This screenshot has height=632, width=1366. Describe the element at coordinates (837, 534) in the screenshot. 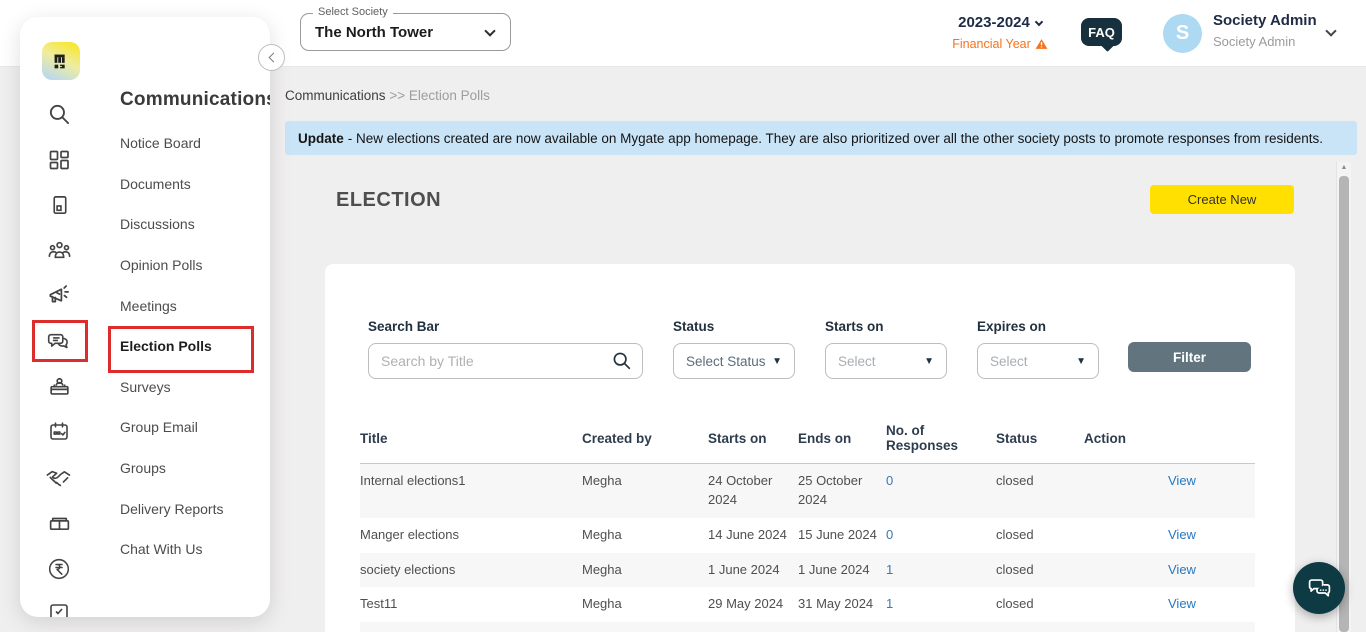

I see `cell-ends-on: 15 June 2024` at that location.